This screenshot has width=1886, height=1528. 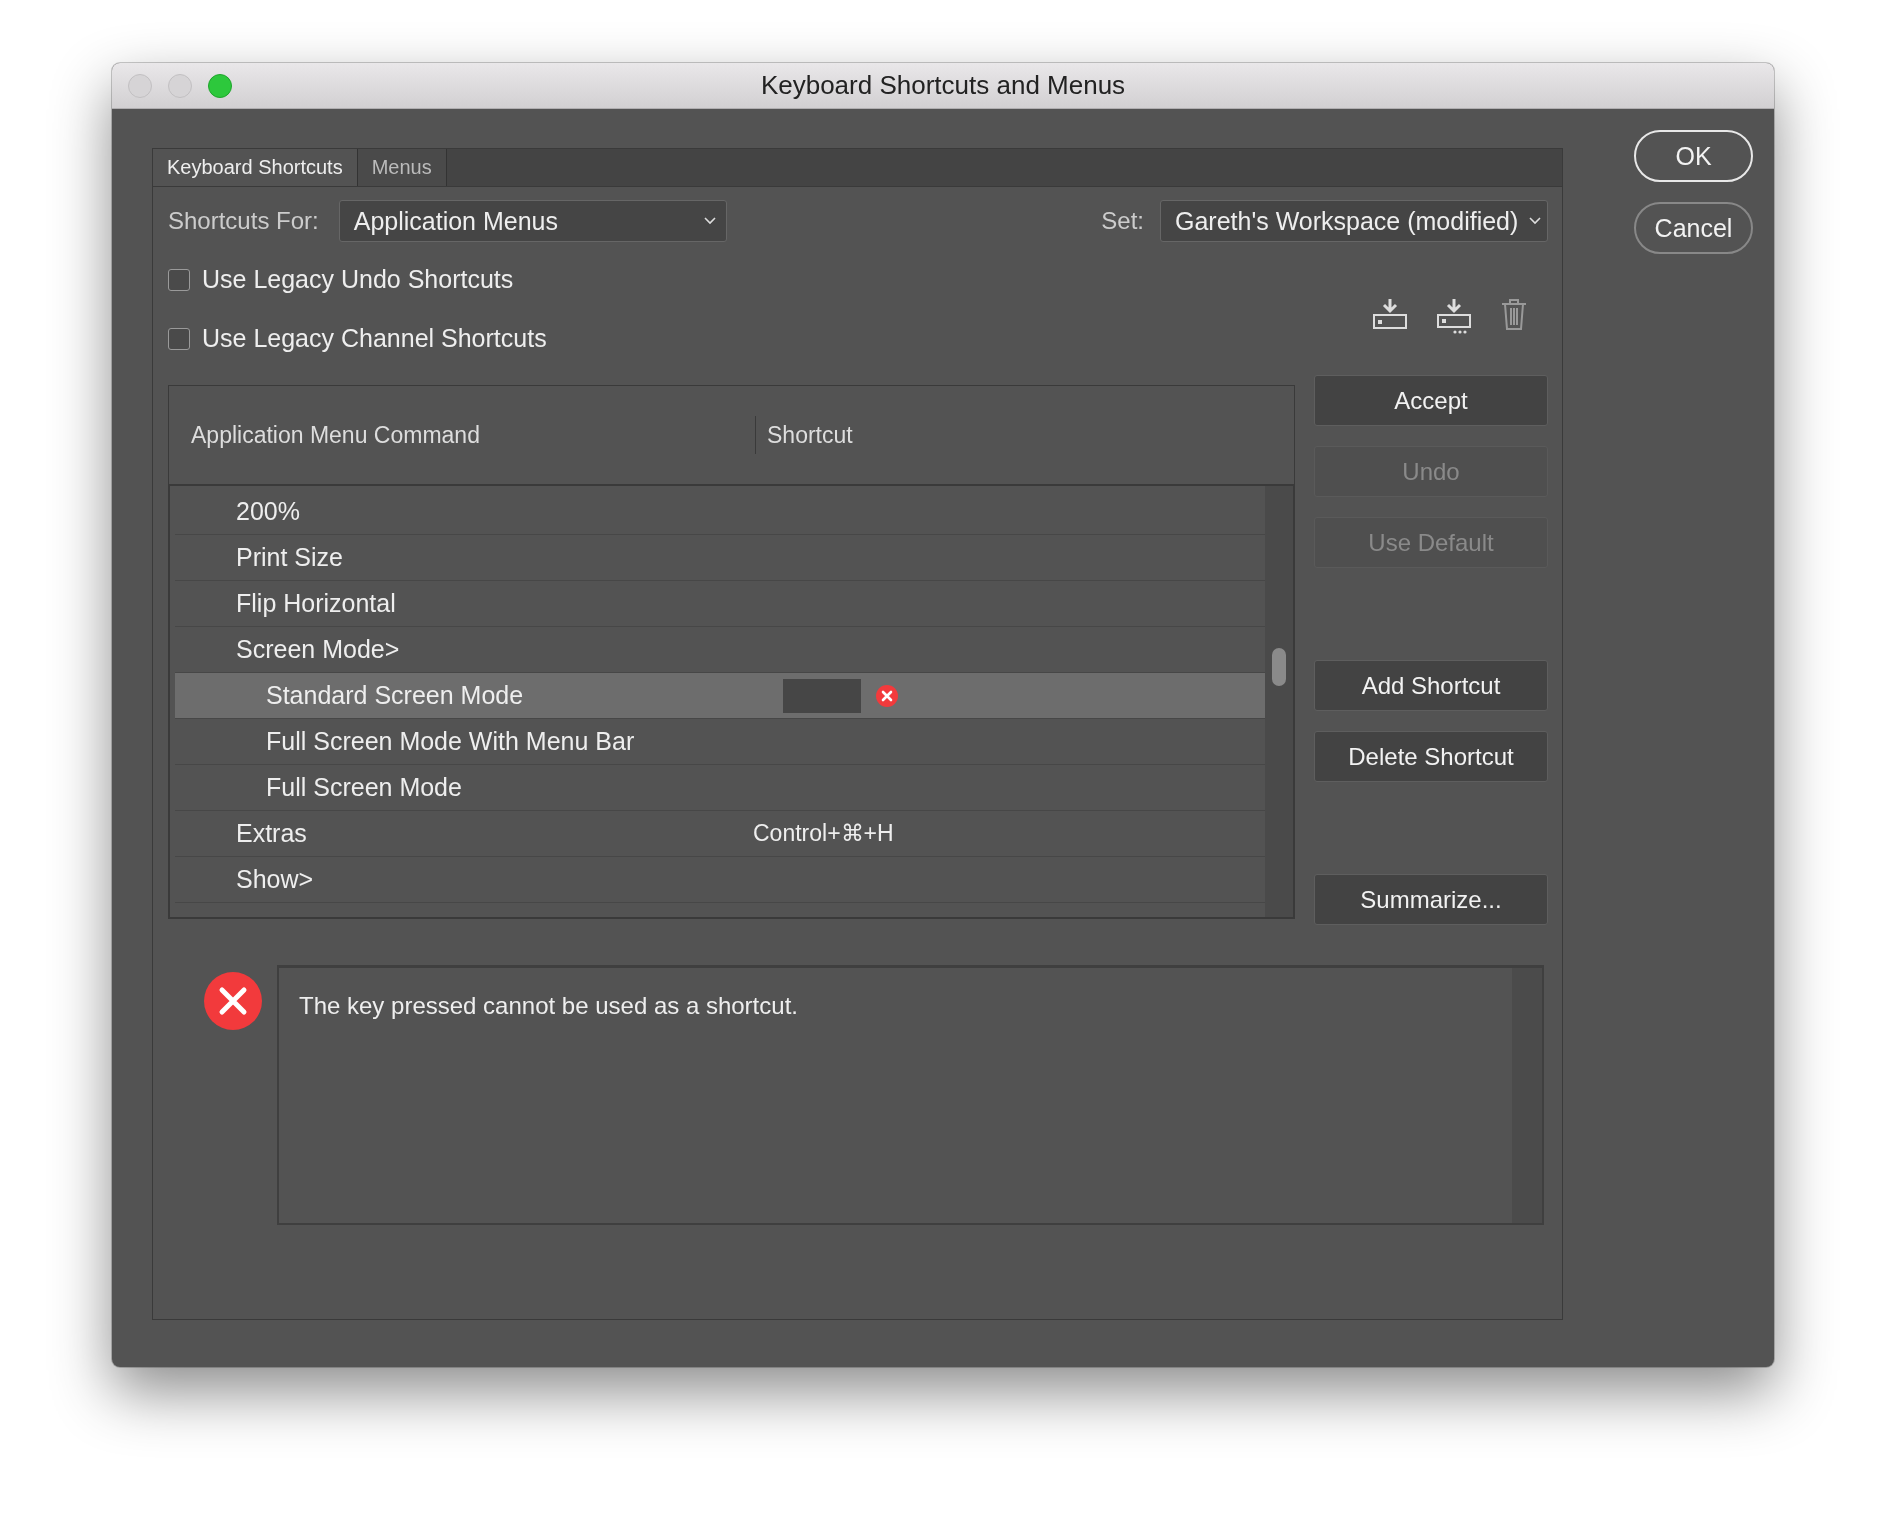 I want to click on checkbox-label: Use Legacy Undo Shortcuts, so click(x=358, y=279).